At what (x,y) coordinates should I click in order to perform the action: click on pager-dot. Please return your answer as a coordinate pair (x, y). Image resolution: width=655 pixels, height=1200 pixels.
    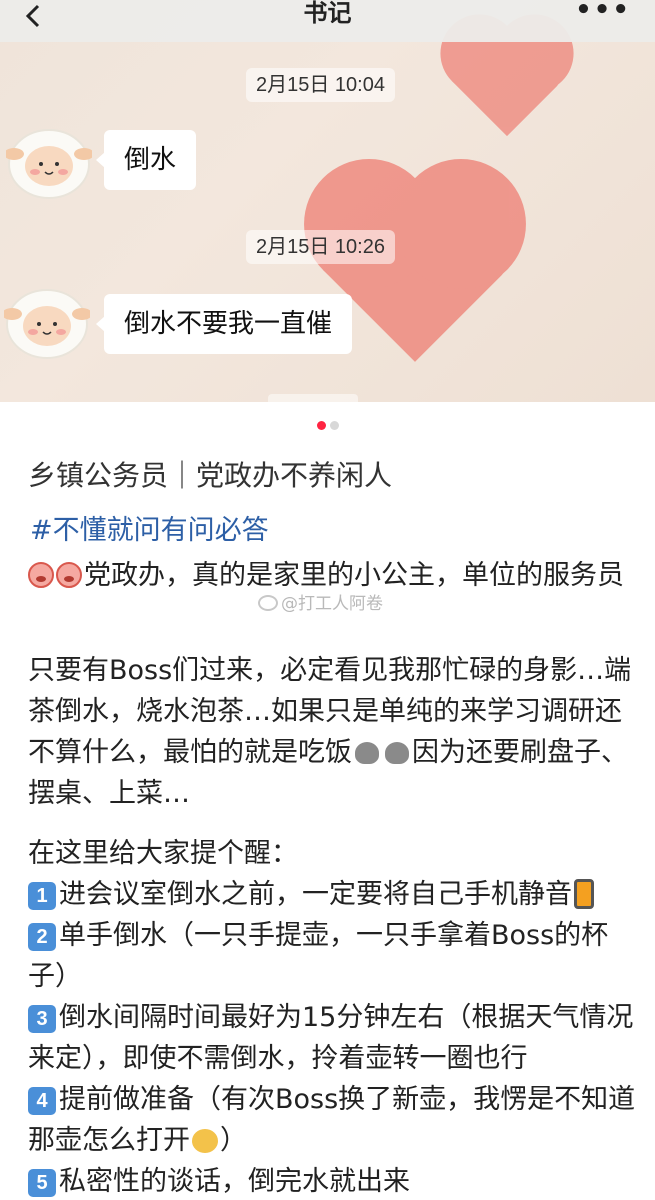
    Looking at the image, I should click on (334, 425).